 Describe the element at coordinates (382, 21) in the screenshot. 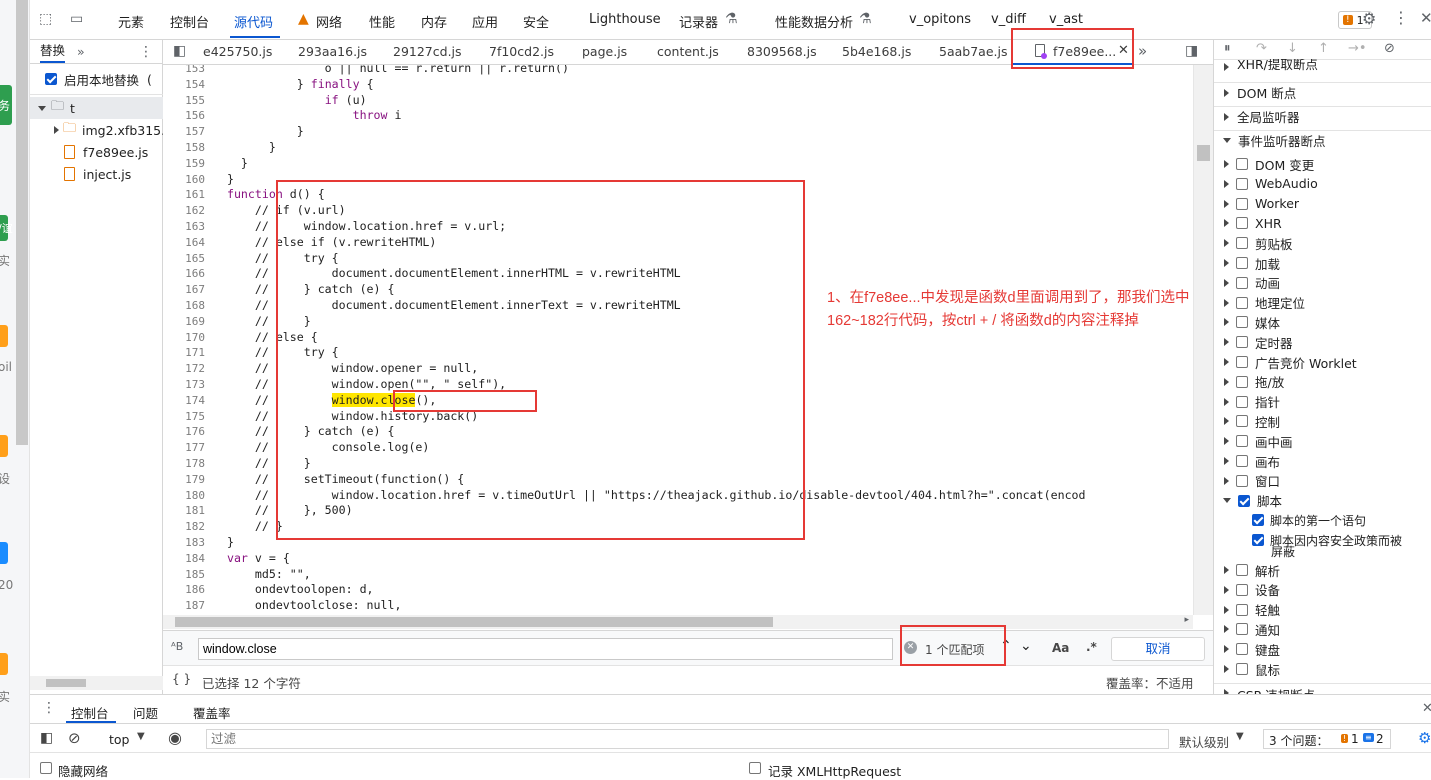

I see `tab-performance: 性能` at that location.